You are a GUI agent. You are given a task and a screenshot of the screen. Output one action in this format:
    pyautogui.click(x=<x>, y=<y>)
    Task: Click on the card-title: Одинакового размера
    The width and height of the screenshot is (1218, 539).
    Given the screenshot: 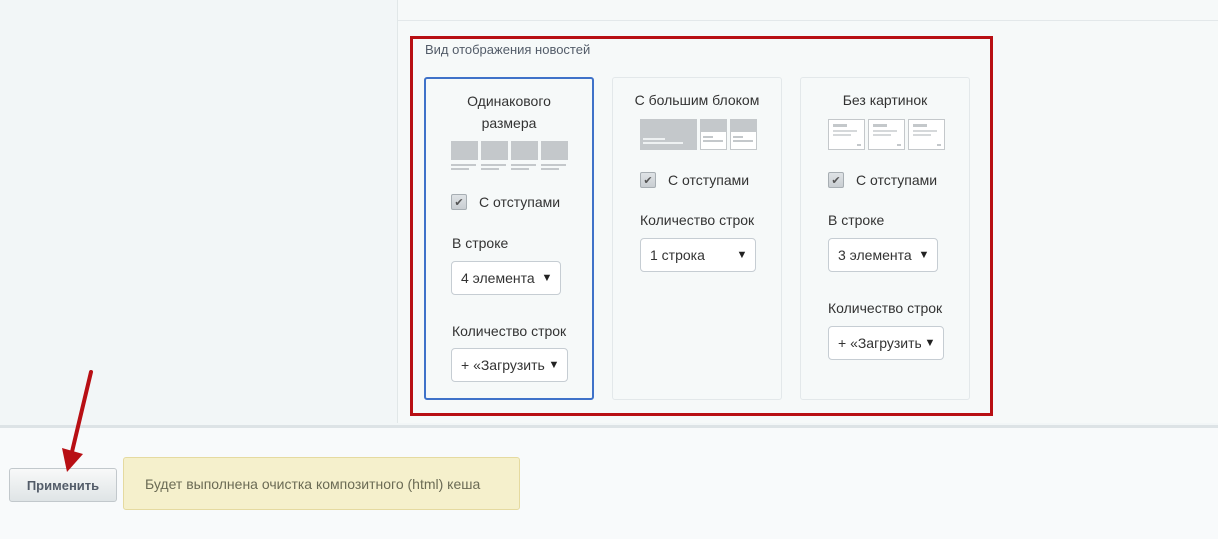 What is the action you would take?
    pyautogui.click(x=509, y=112)
    